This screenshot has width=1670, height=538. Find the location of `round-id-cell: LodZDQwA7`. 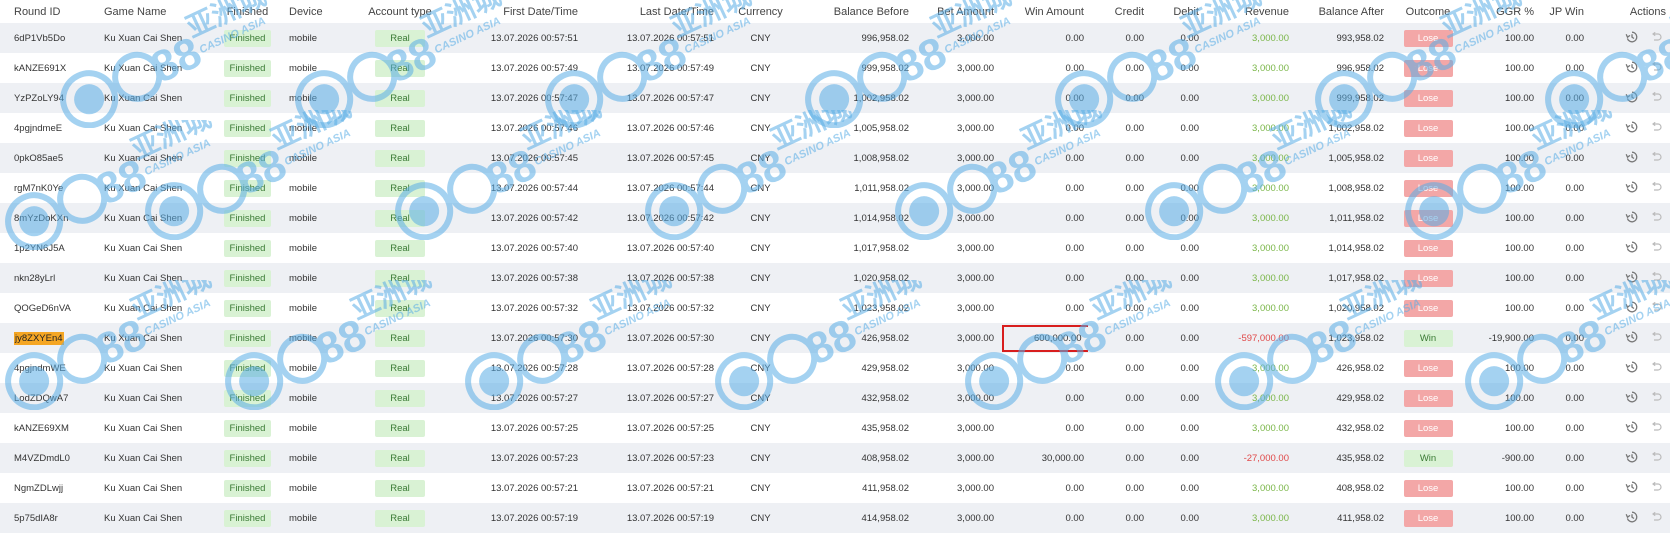

round-id-cell: LodZDQwA7 is located at coordinates (50, 398).